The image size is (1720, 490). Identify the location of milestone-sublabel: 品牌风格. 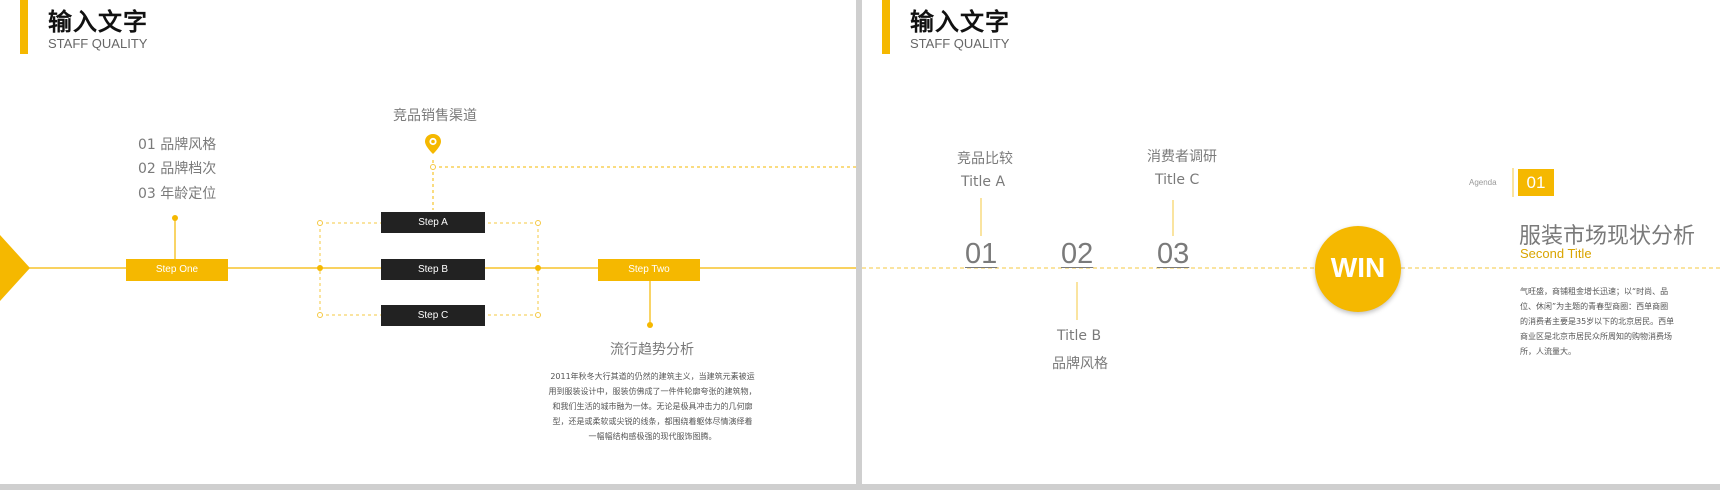
(1080, 364).